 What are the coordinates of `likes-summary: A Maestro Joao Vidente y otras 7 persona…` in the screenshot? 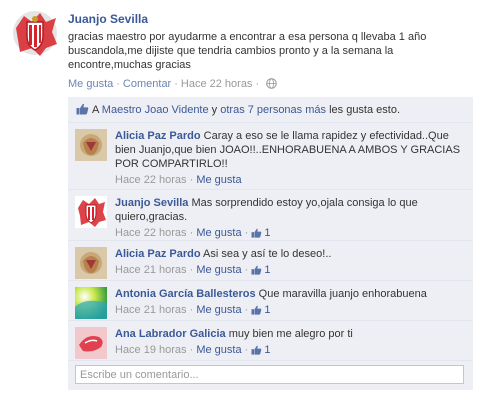 It's located at (270, 110).